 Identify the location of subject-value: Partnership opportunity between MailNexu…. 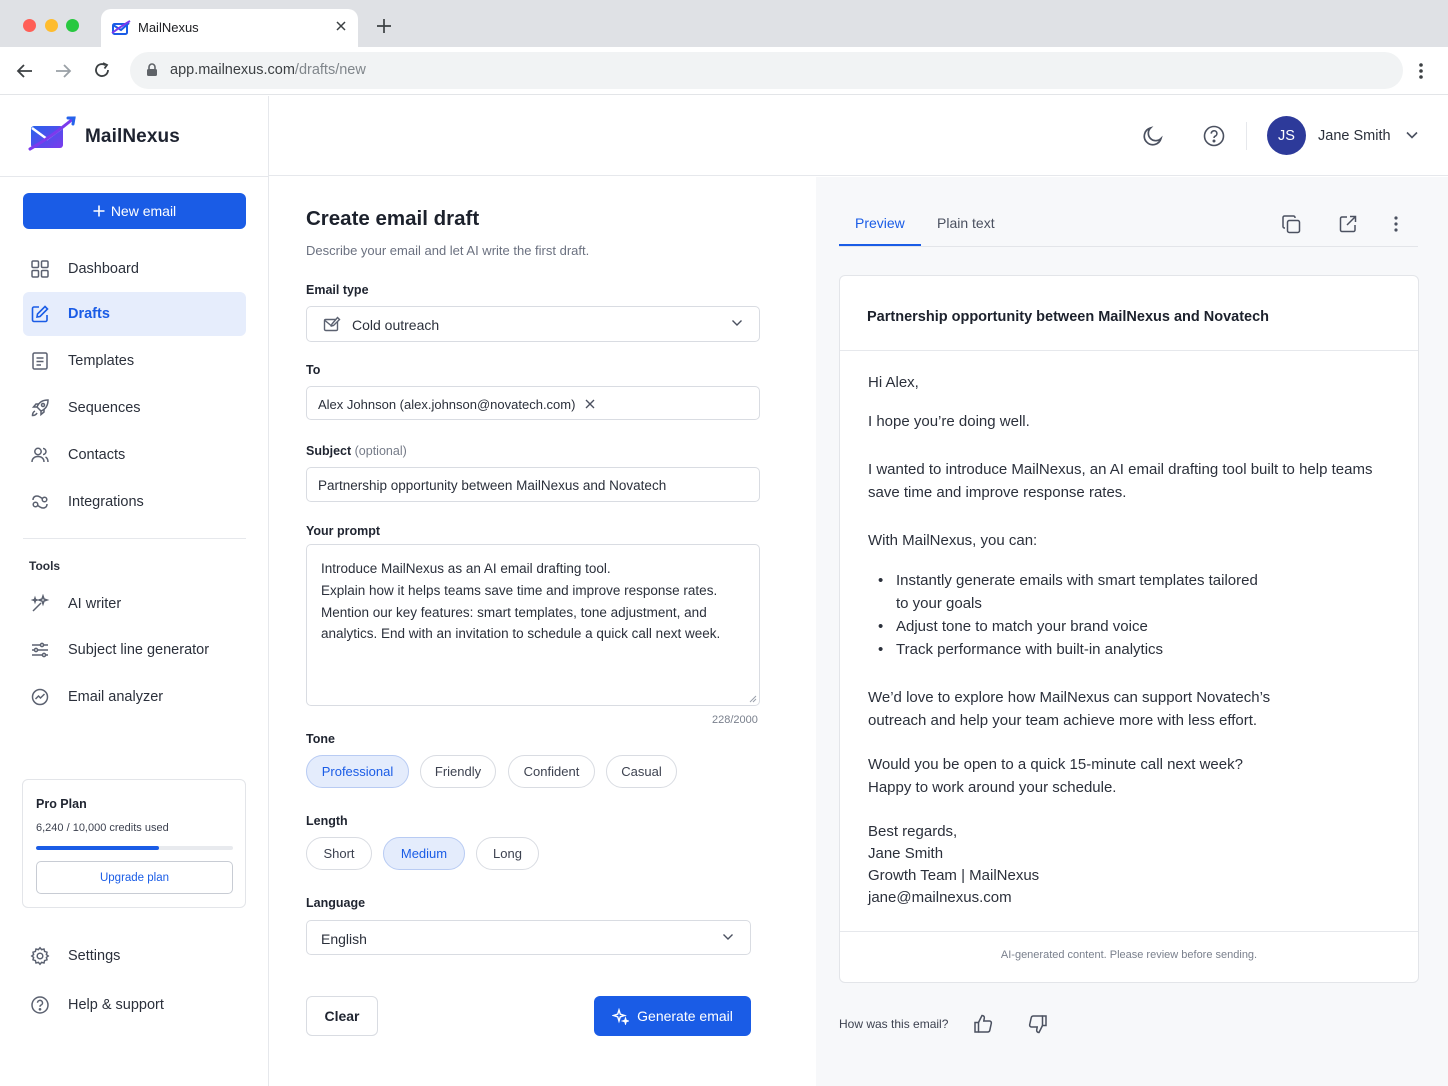
(492, 485).